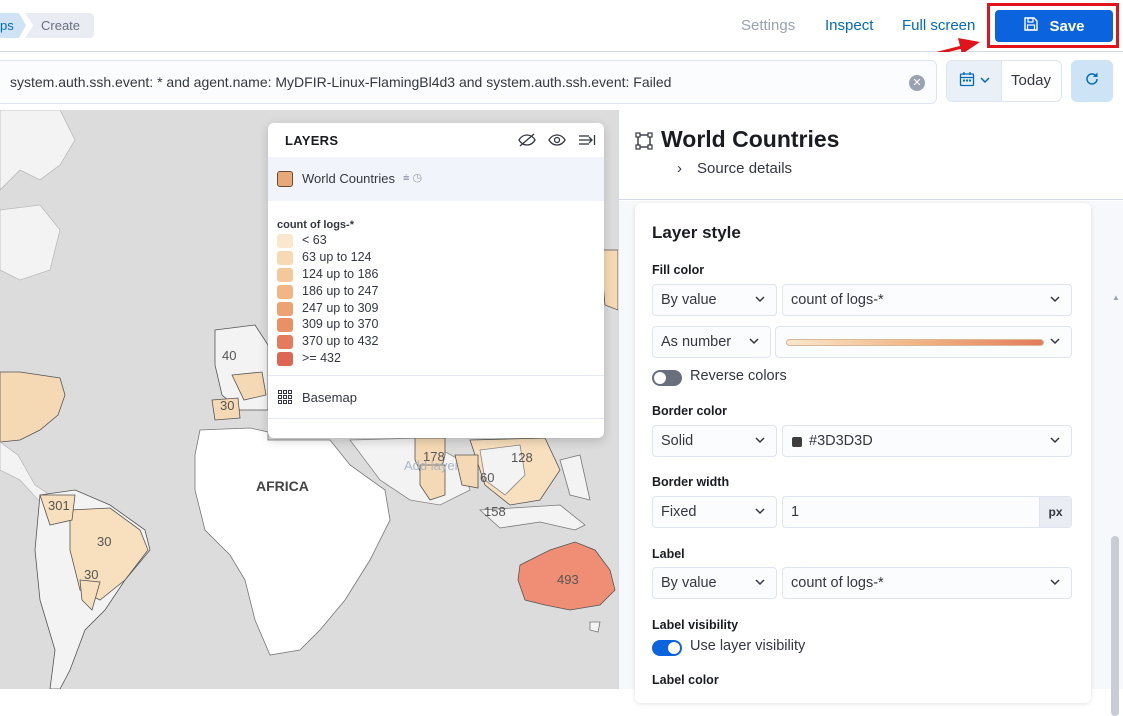 Image resolution: width=1123 pixels, height=716 pixels. What do you see at coordinates (768, 26) in the screenshot?
I see `settings-link: Settings` at bounding box center [768, 26].